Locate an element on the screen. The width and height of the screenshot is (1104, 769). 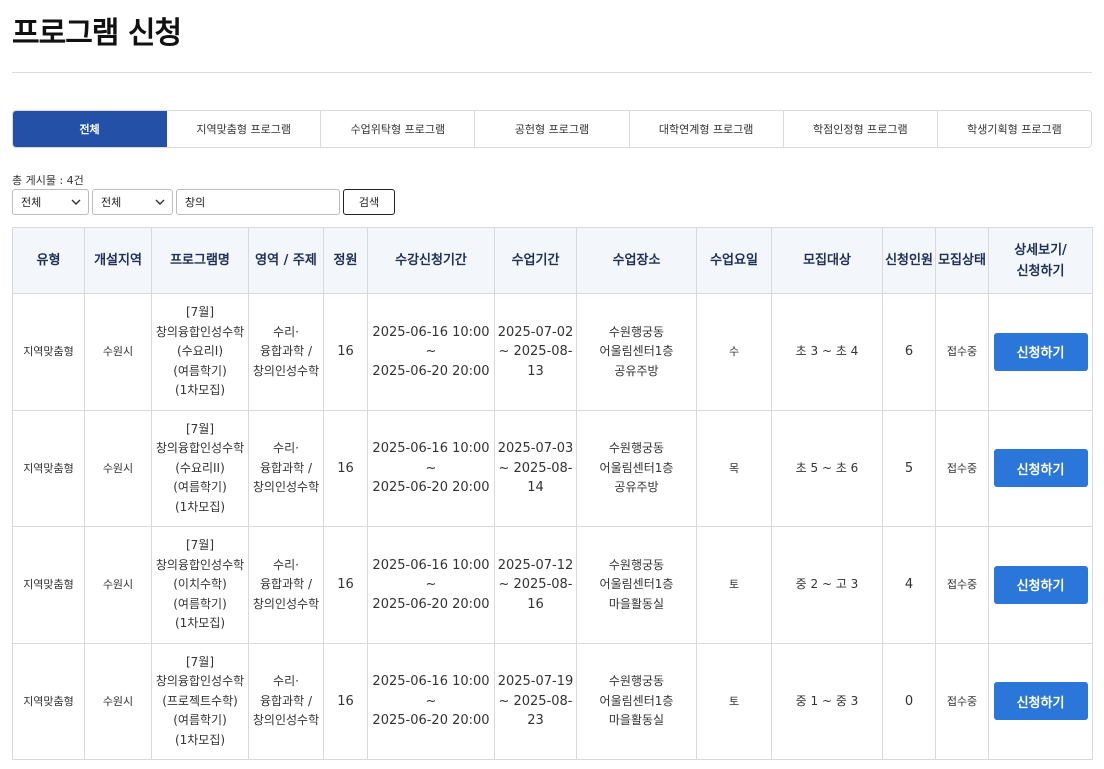
tab-credit-recognized: 학점인정형 프로그램 is located at coordinates (860, 129).